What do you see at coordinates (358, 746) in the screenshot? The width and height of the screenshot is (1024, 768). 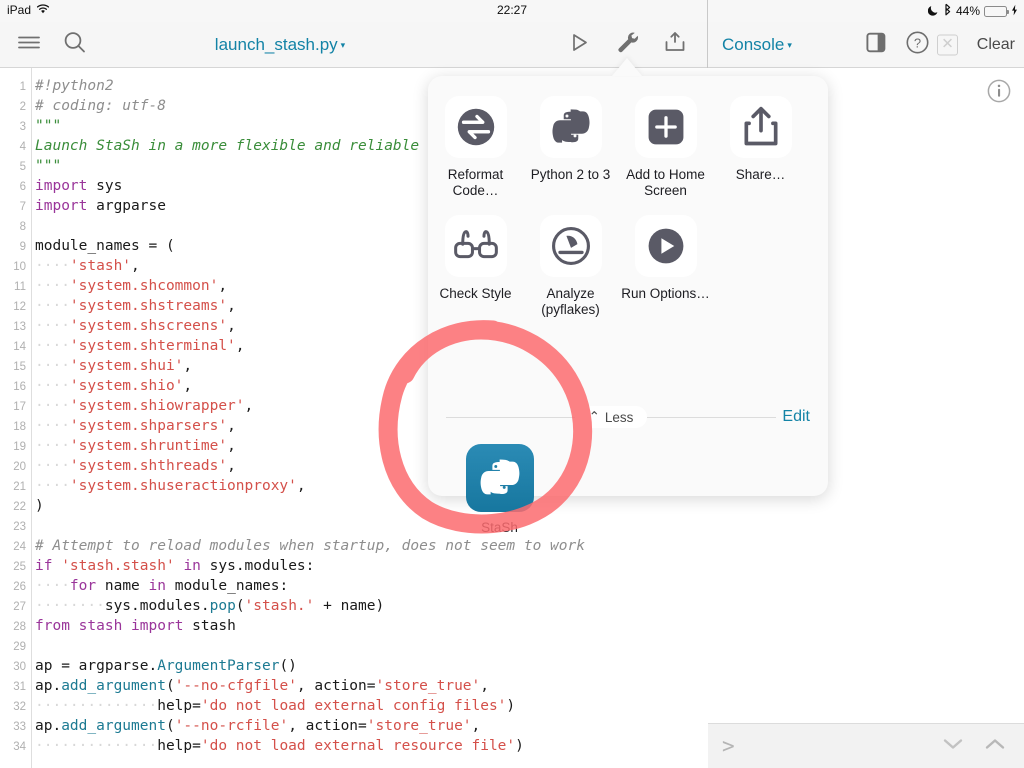 I see `code-token: 'do not load external resource file'` at bounding box center [358, 746].